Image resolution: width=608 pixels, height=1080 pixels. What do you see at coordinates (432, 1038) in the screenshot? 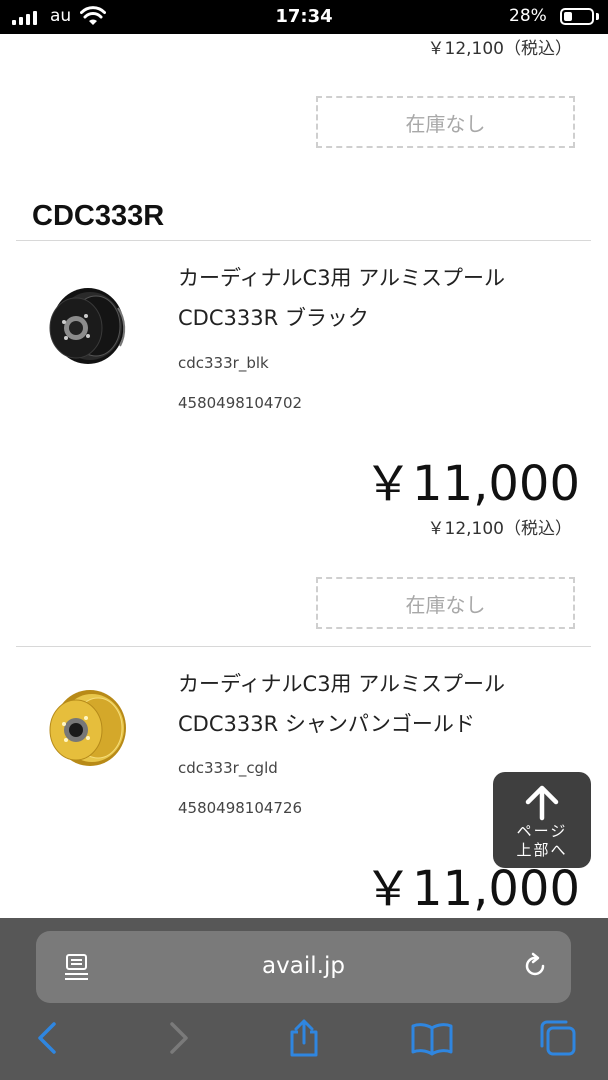
I see `bookmarks-icon` at bounding box center [432, 1038].